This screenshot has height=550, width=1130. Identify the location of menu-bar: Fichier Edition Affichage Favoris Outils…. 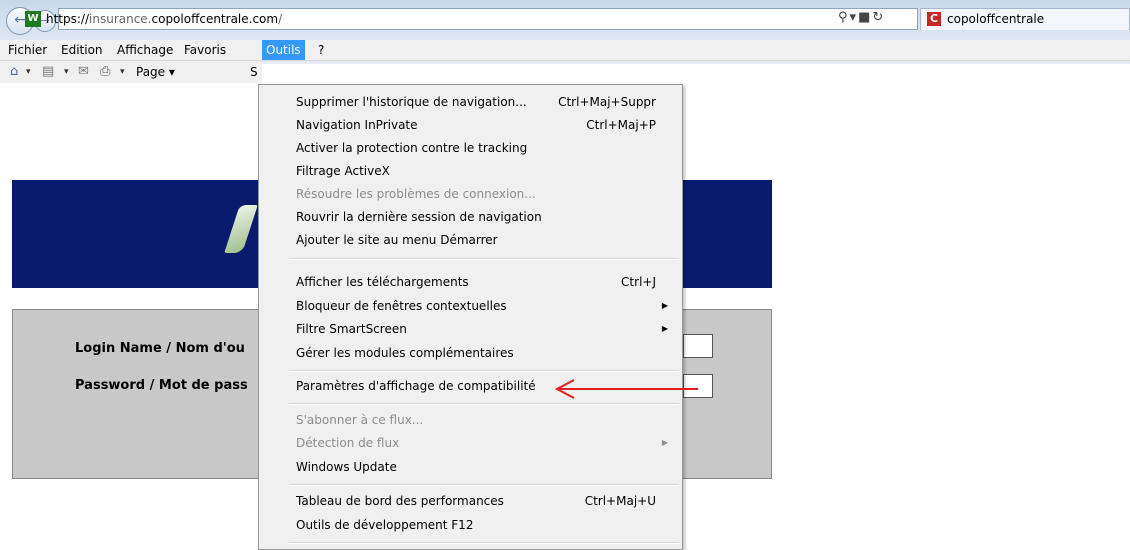
(565, 50).